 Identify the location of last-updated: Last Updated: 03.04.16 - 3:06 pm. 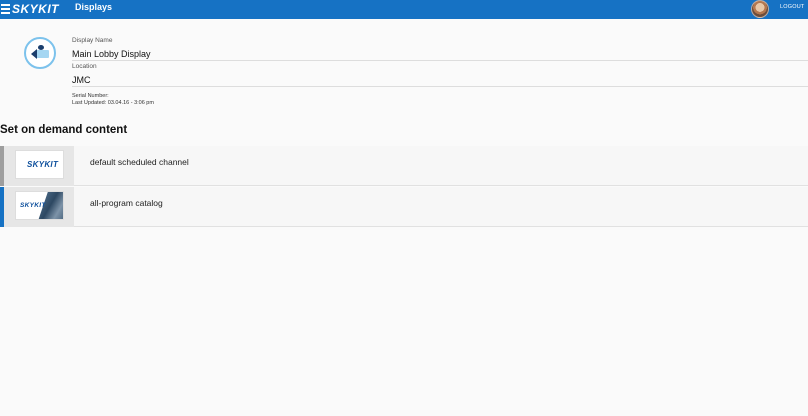
(113, 103).